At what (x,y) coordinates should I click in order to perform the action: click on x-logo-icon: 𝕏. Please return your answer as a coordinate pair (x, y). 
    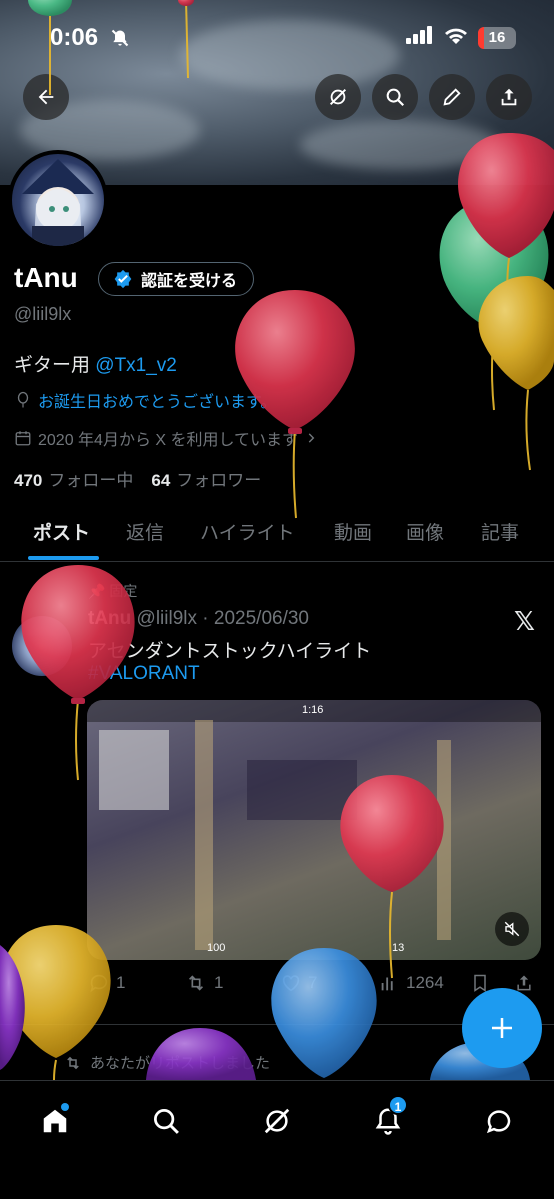
    Looking at the image, I should click on (524, 621).